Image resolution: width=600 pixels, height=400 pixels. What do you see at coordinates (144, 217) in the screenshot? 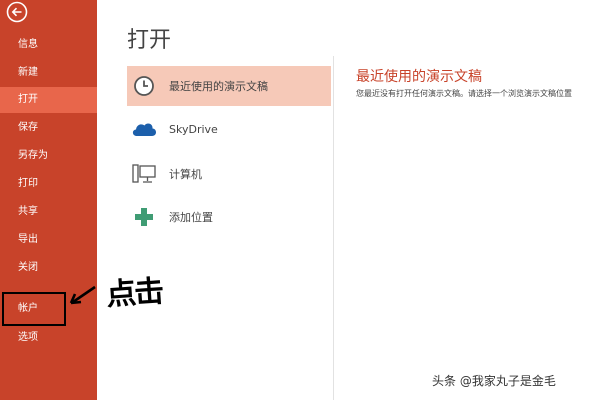
I see `plus-icon` at bounding box center [144, 217].